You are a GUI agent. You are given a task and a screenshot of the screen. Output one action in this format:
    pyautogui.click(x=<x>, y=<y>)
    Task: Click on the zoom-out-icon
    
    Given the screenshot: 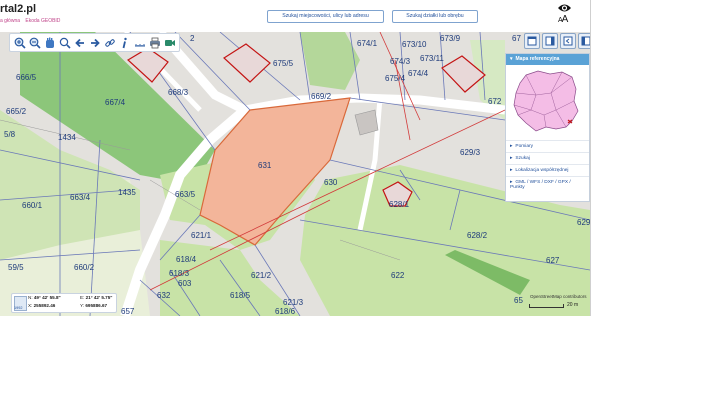 What is the action you would take?
    pyautogui.click(x=34, y=42)
    